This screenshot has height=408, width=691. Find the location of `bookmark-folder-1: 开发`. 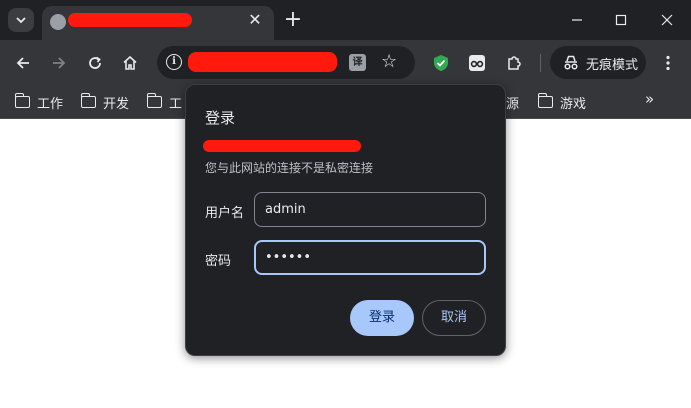

bookmark-folder-1: 开发 is located at coordinates (105, 102).